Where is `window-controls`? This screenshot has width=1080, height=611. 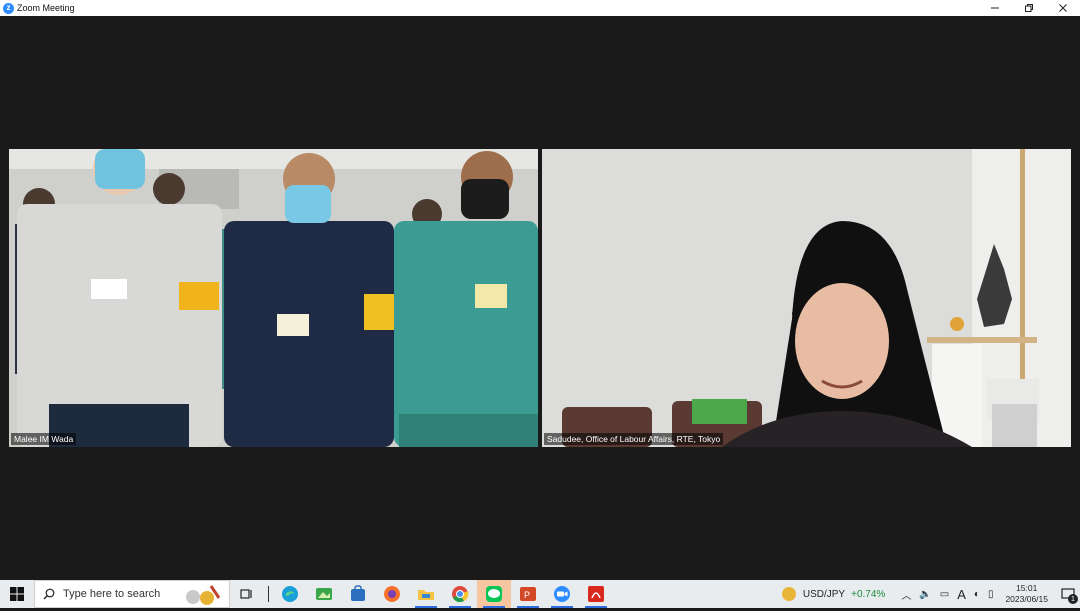 window-controls is located at coordinates (1029, 8).